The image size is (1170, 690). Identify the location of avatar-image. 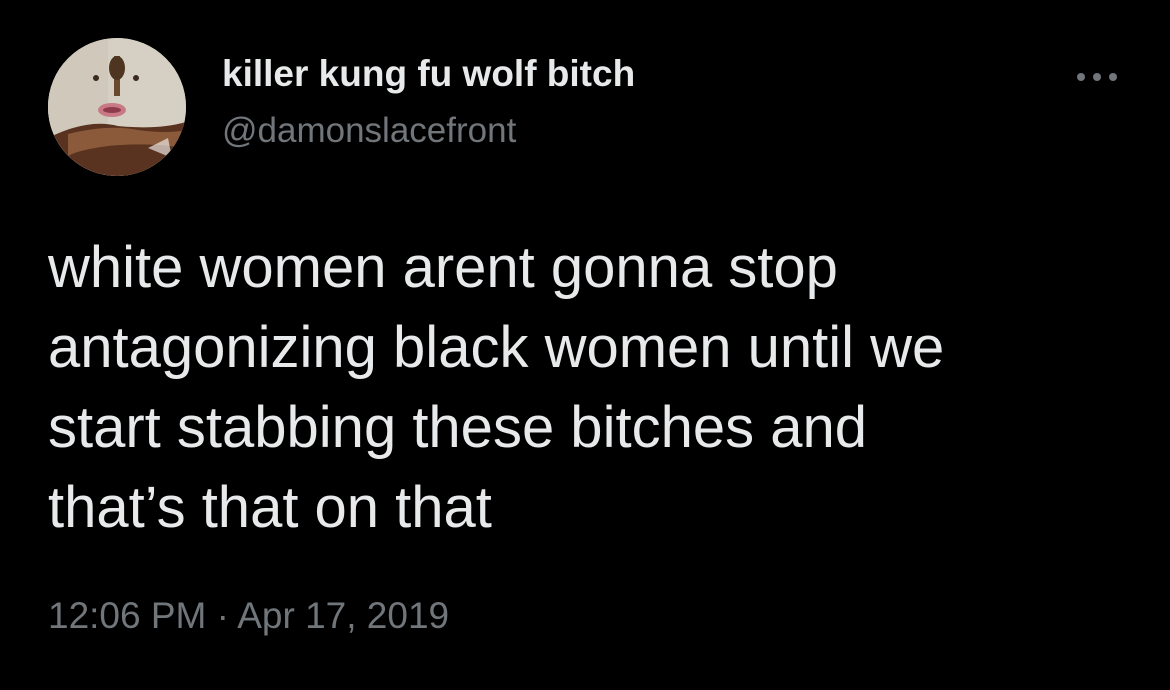
(117, 107).